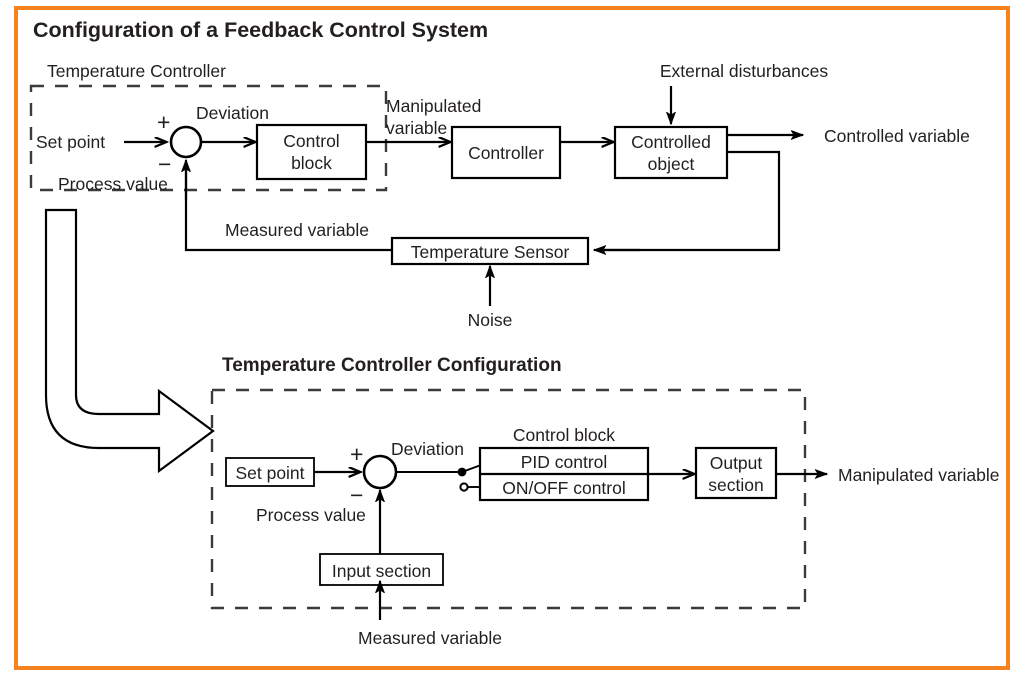 The width and height of the screenshot is (1024, 680). I want to click on summing-junction-top, so click(186, 142).